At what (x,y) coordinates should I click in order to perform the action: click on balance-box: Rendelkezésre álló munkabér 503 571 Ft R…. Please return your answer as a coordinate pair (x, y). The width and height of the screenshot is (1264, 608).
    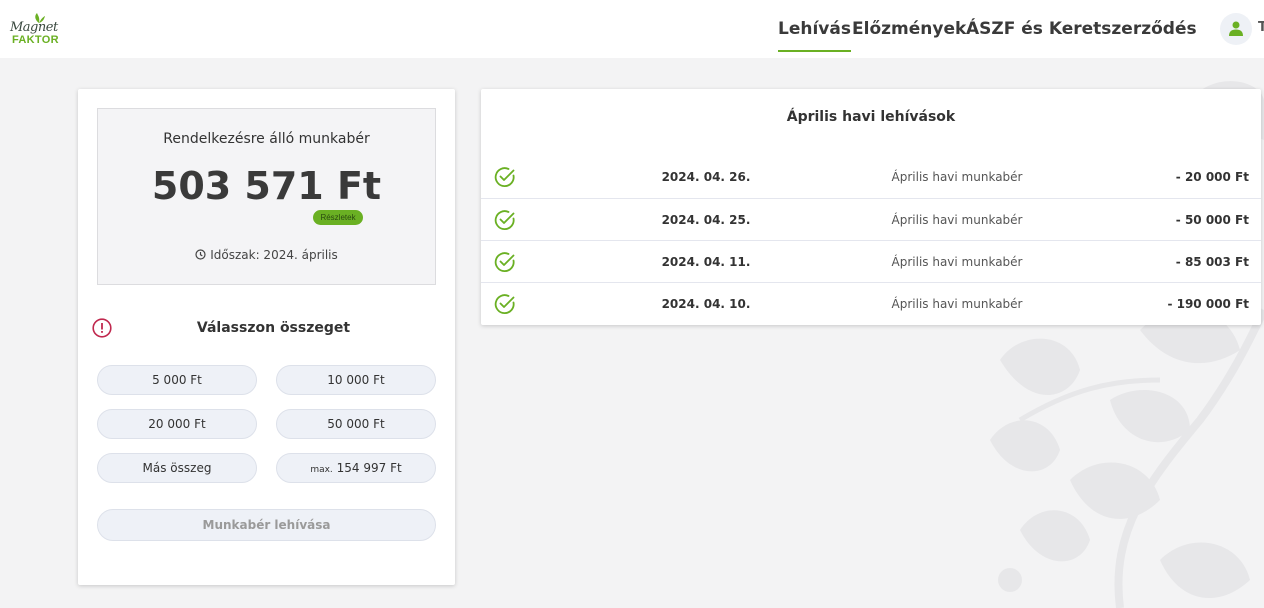
    Looking at the image, I should click on (266, 196).